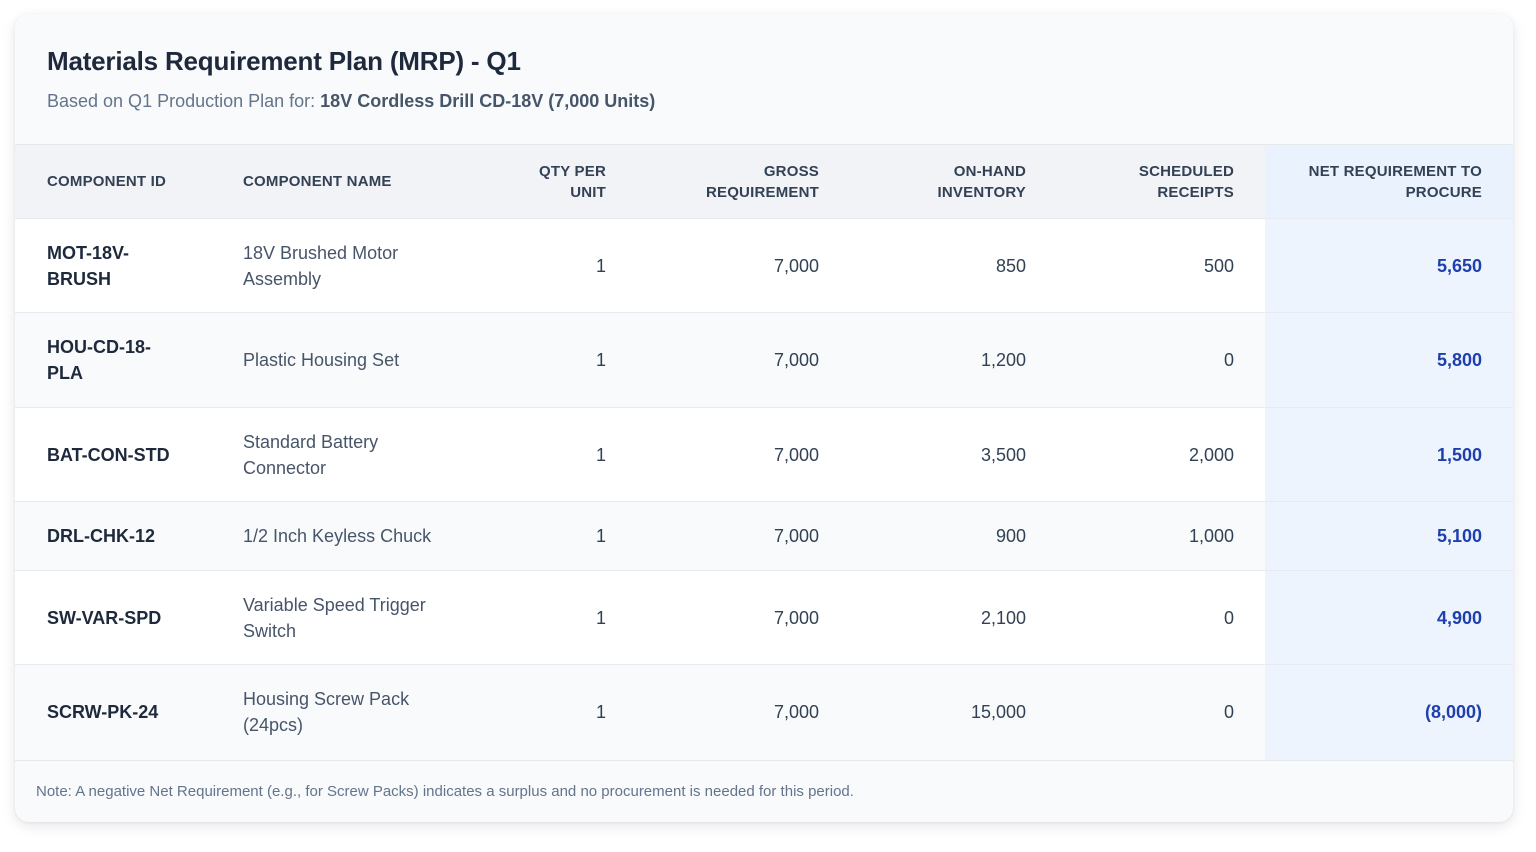 The image size is (1536, 852). Describe the element at coordinates (1389, 712) in the screenshot. I see `cell-net-requirement: (8,000)` at that location.